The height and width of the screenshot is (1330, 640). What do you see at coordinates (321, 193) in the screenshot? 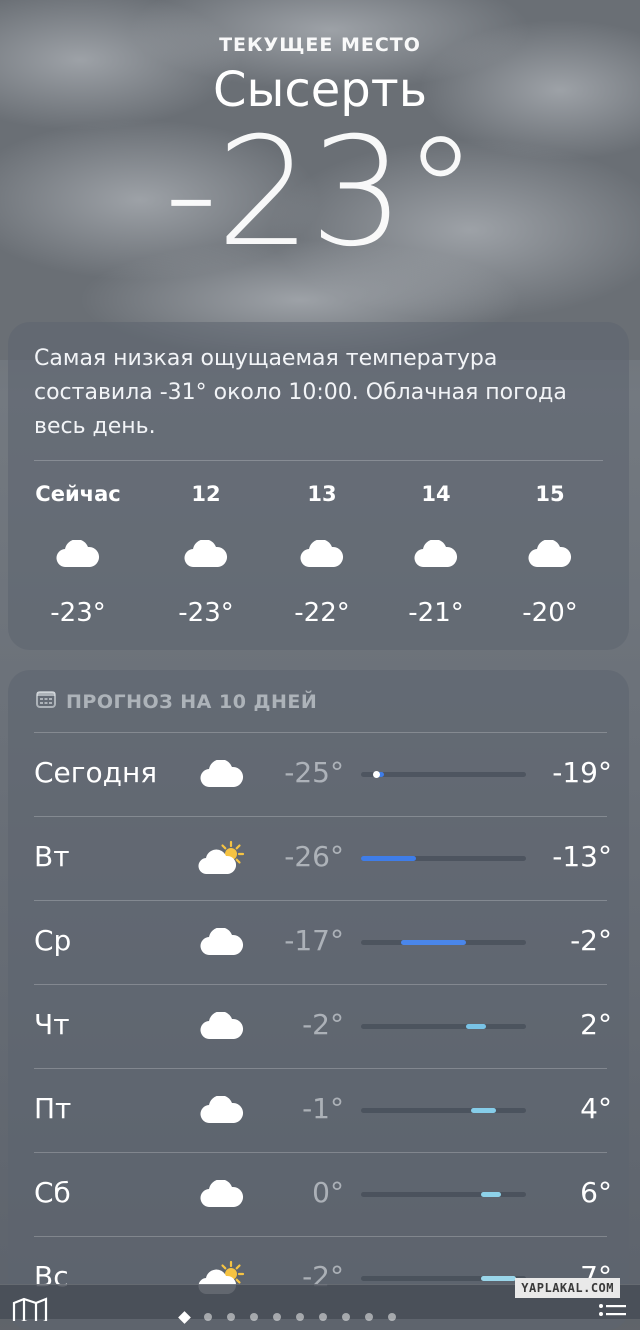
I see `current-temperature: -23°` at bounding box center [321, 193].